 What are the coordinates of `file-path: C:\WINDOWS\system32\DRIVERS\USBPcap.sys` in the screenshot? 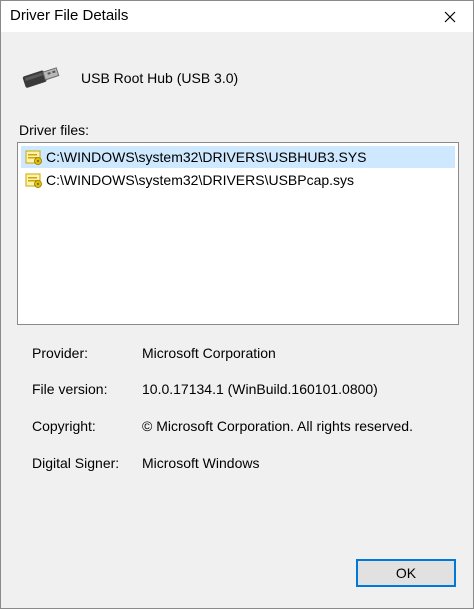 It's located at (200, 180).